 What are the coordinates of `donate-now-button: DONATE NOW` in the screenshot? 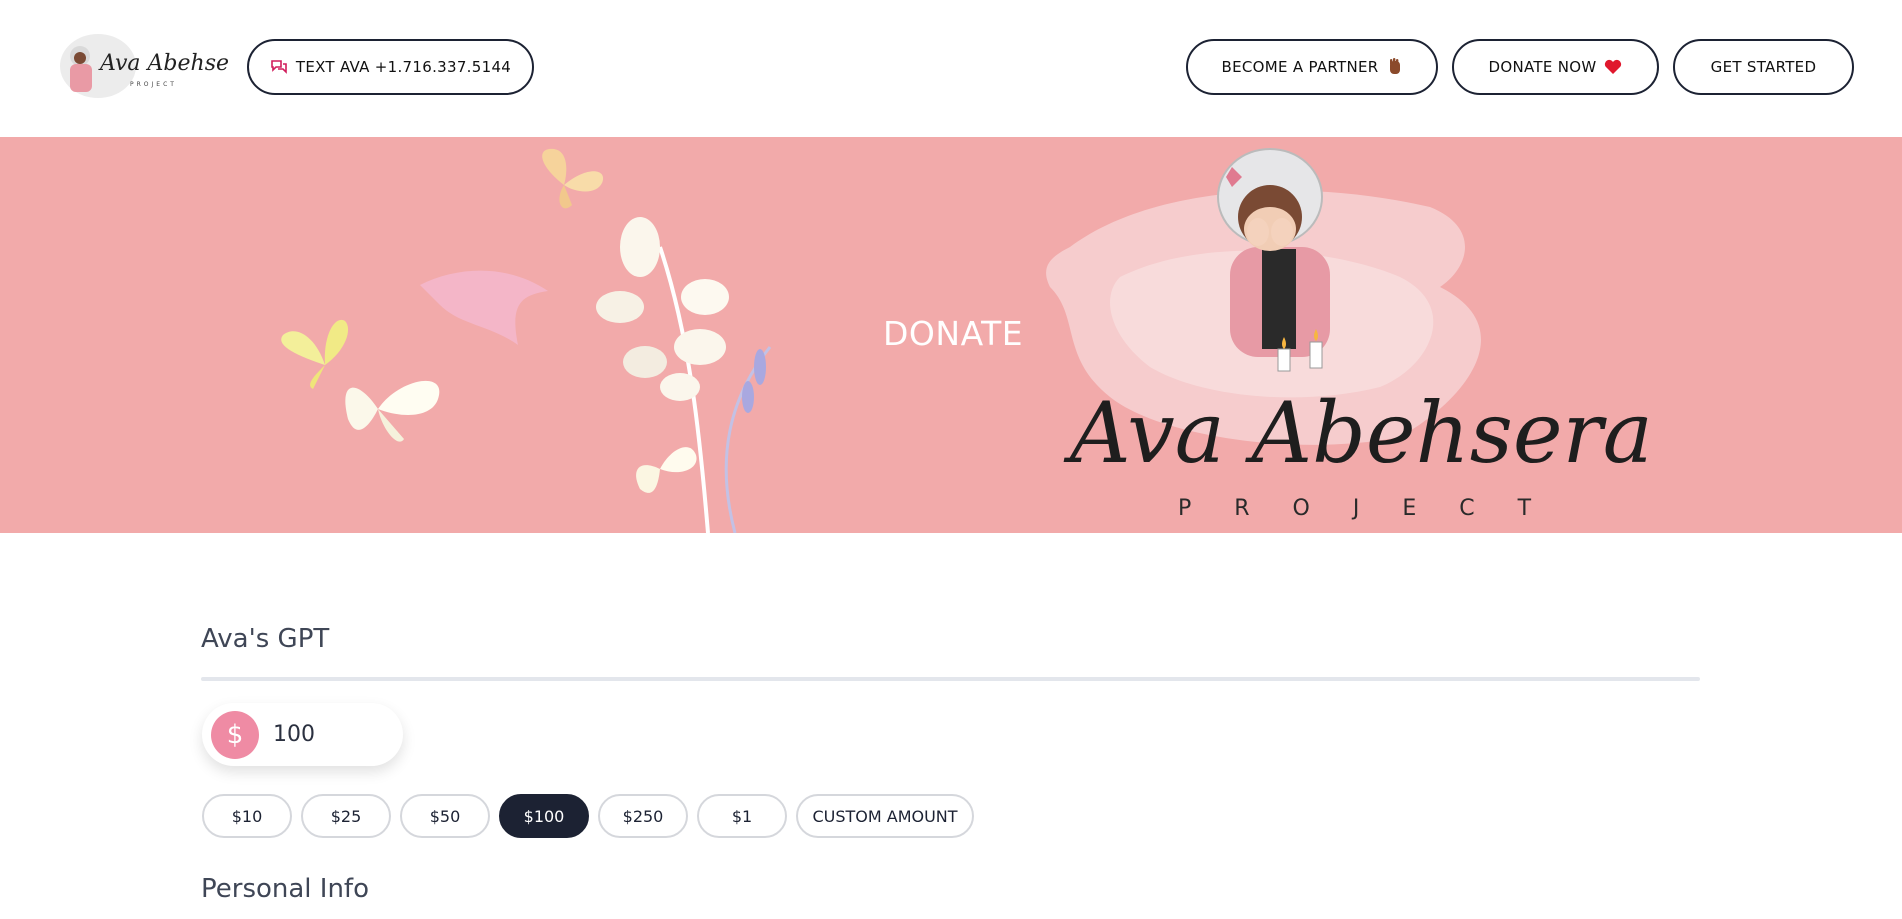 It's located at (1555, 67).